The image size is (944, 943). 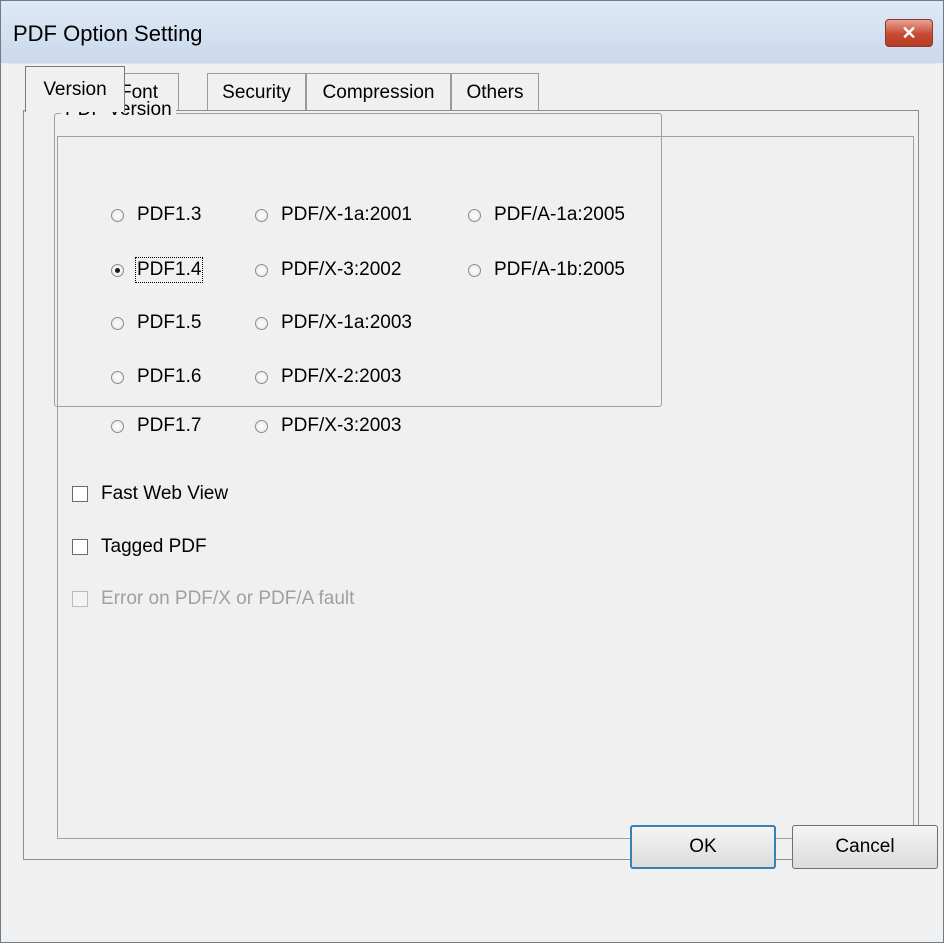 I want to click on radio-pdf-x-2-2003: PDF/X-2:2003, so click(x=328, y=377).